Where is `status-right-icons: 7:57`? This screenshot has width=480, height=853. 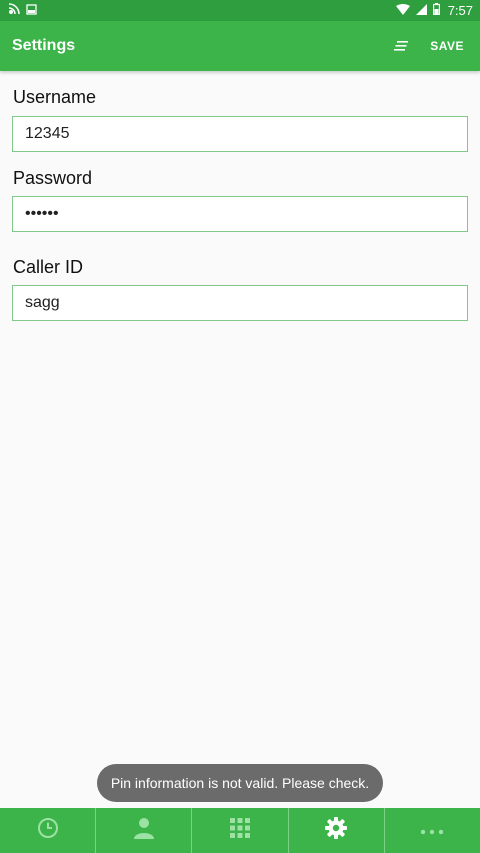
status-right-icons: 7:57 is located at coordinates (434, 11).